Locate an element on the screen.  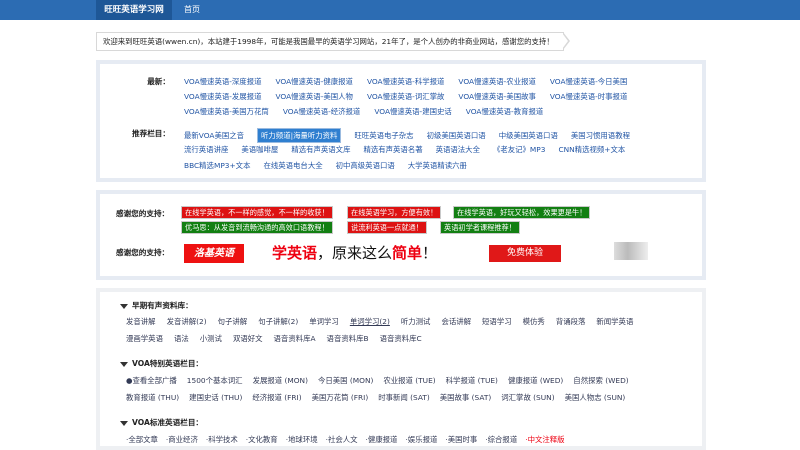
voa-special-link: 美国万花筒 (FRI) is located at coordinates (340, 397).